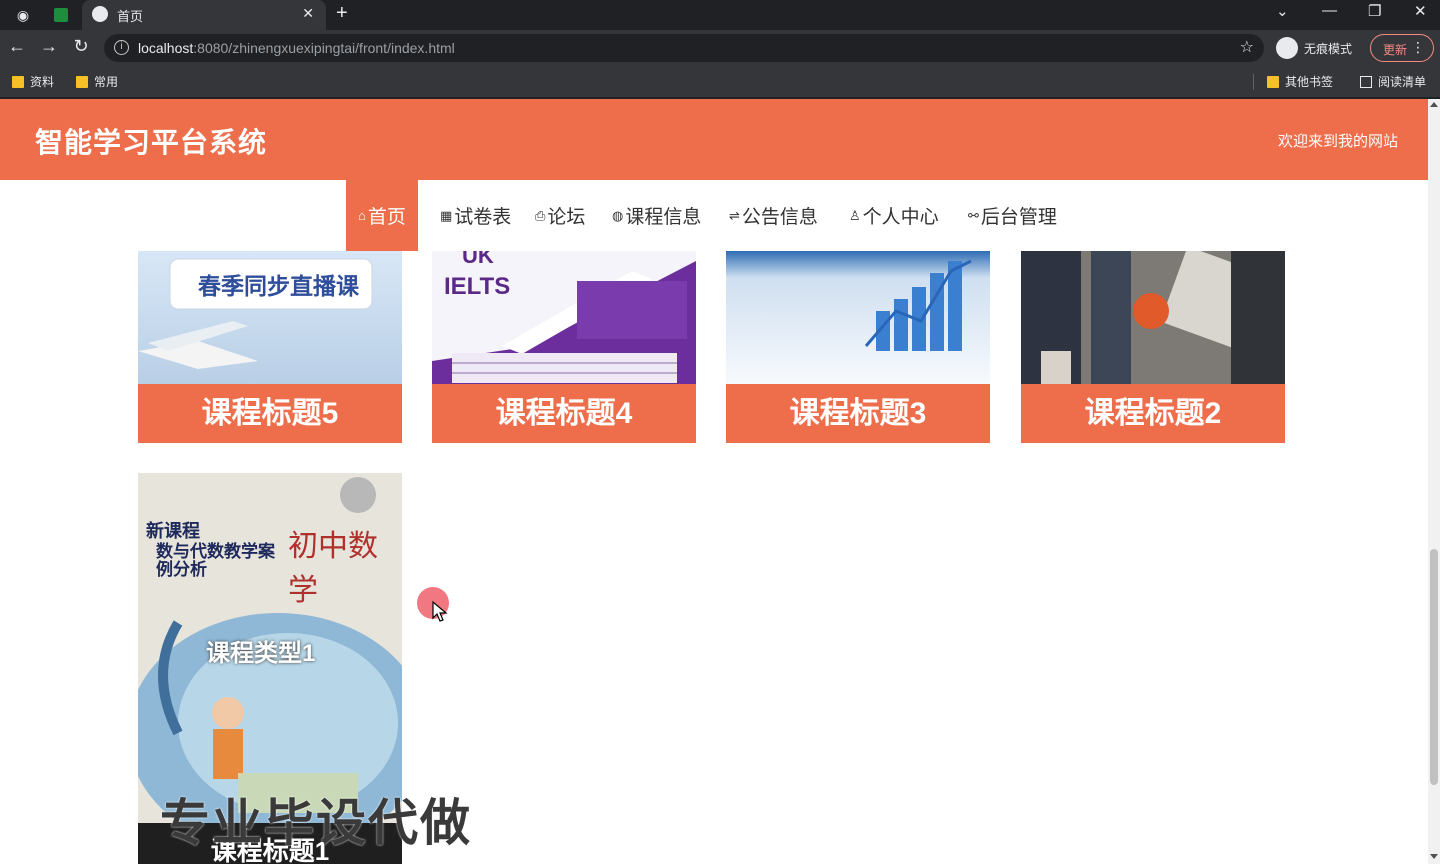 This screenshot has height=864, width=1440. I want to click on globe-icon: ◍, so click(618, 215).